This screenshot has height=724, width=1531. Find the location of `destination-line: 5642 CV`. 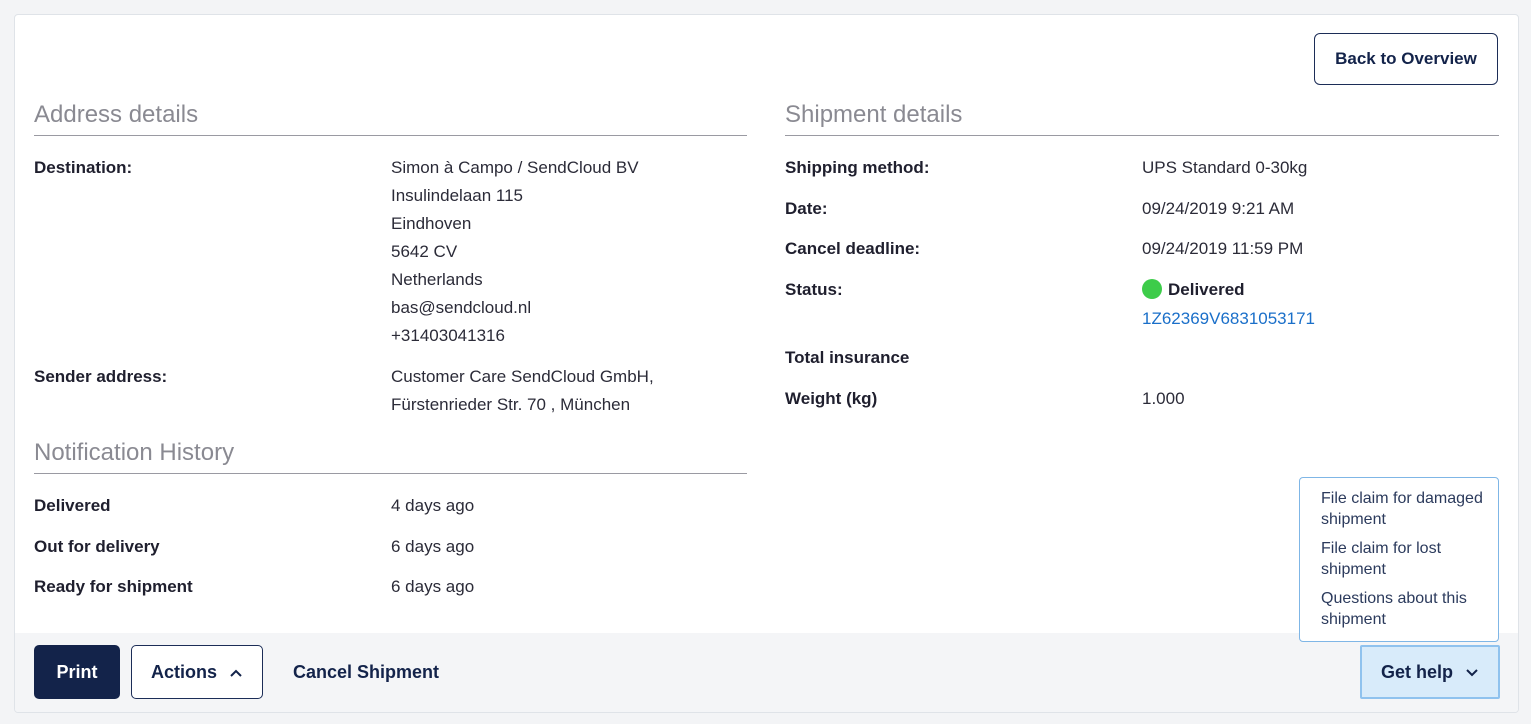

destination-line: 5642 CV is located at coordinates (424, 251).